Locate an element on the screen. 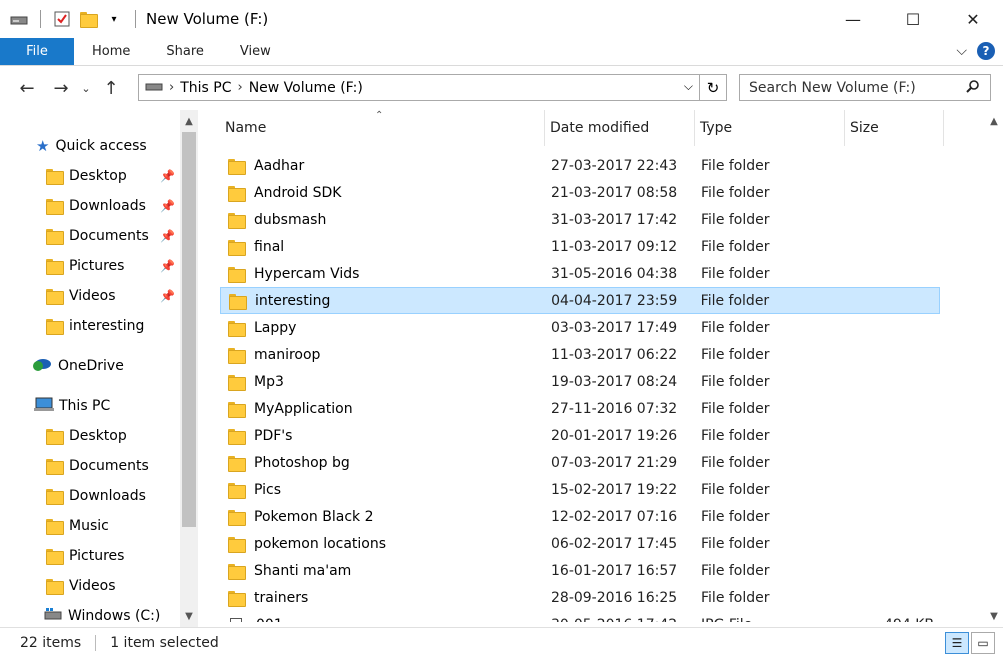 This screenshot has height=657, width=1003. address-dropdown-icon: ⌵ is located at coordinates (688, 86).